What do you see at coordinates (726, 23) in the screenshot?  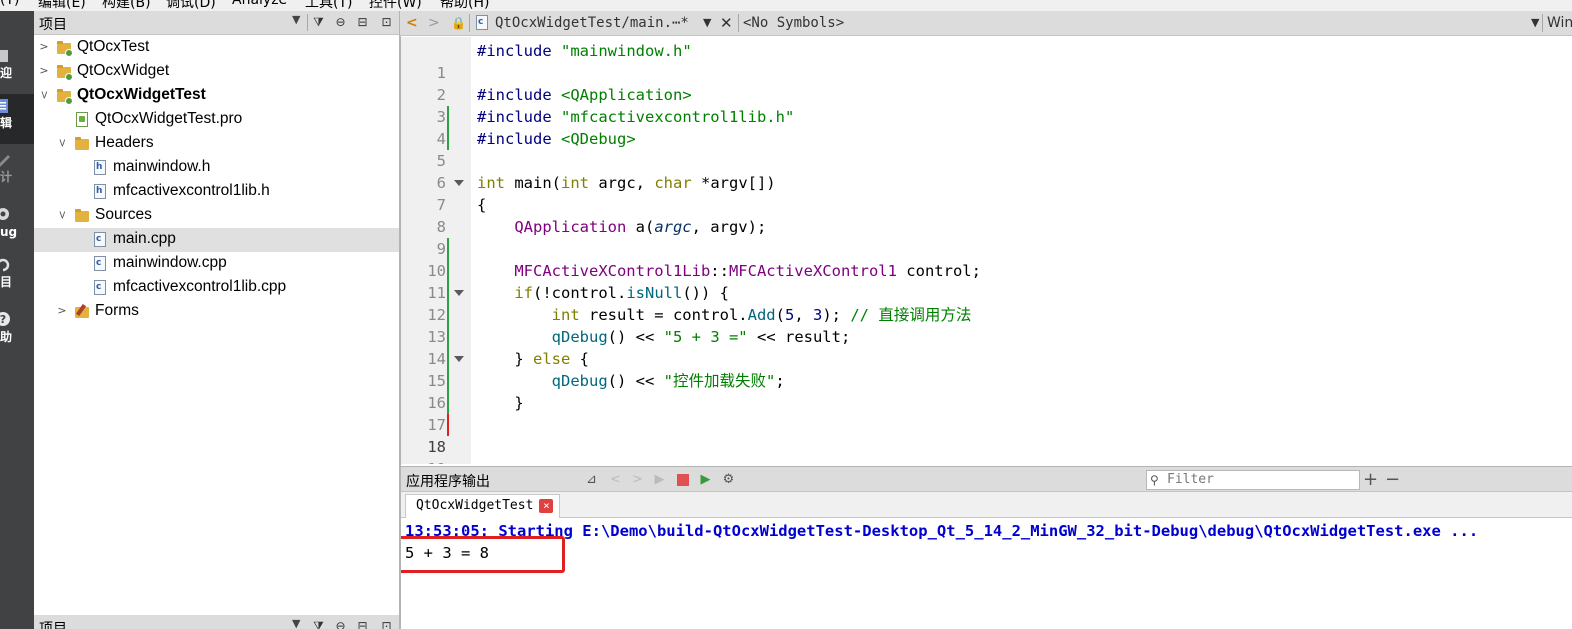 I see `close-icon: ✕` at bounding box center [726, 23].